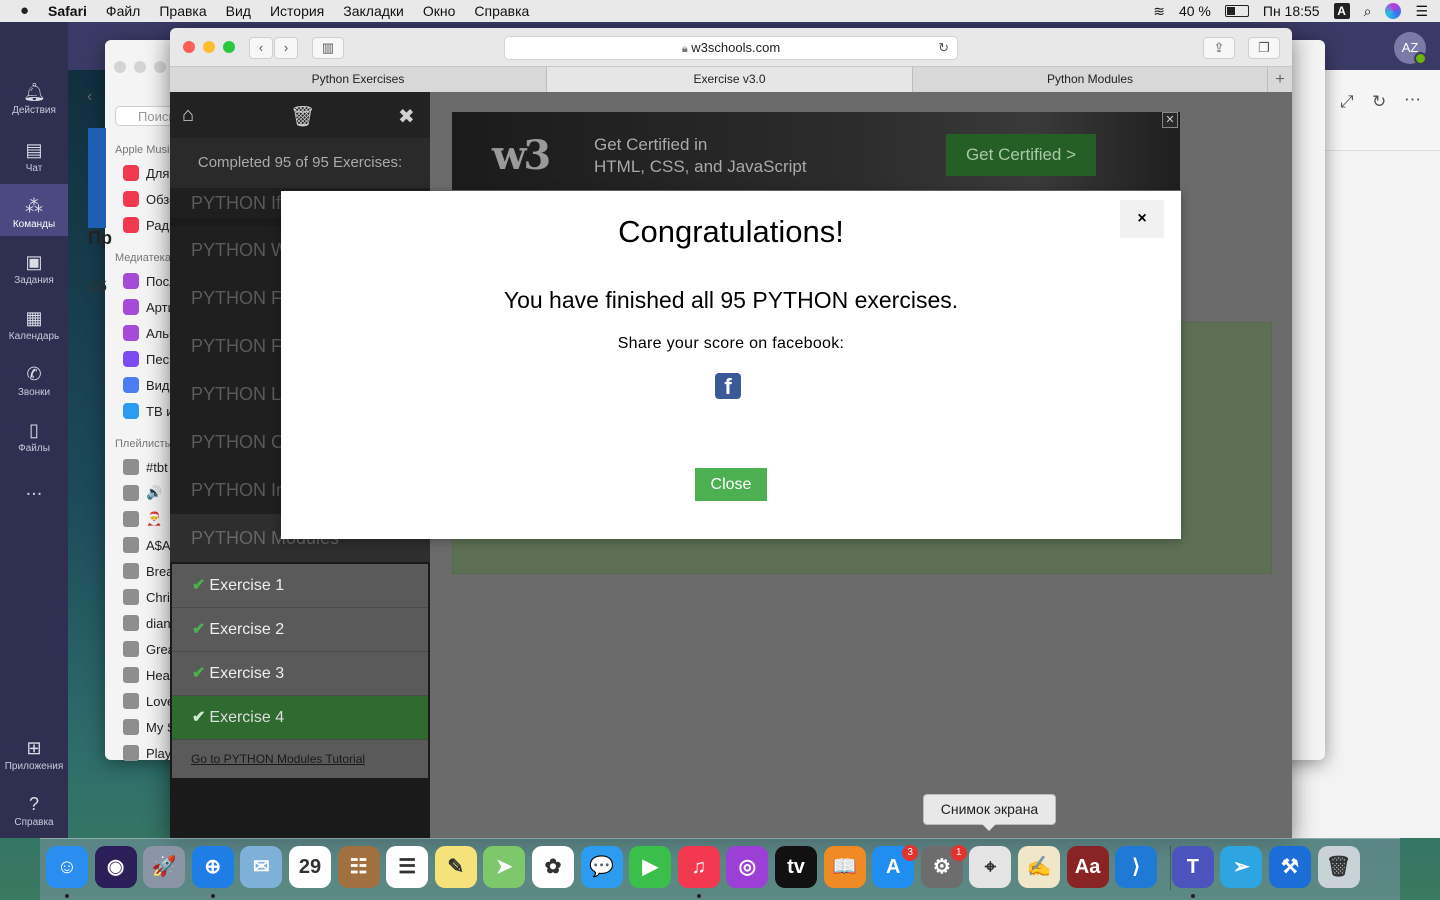 This screenshot has width=1440, height=900. Describe the element at coordinates (34, 210) in the screenshot. I see `teams-nav-teams: ⁂ Команды` at that location.